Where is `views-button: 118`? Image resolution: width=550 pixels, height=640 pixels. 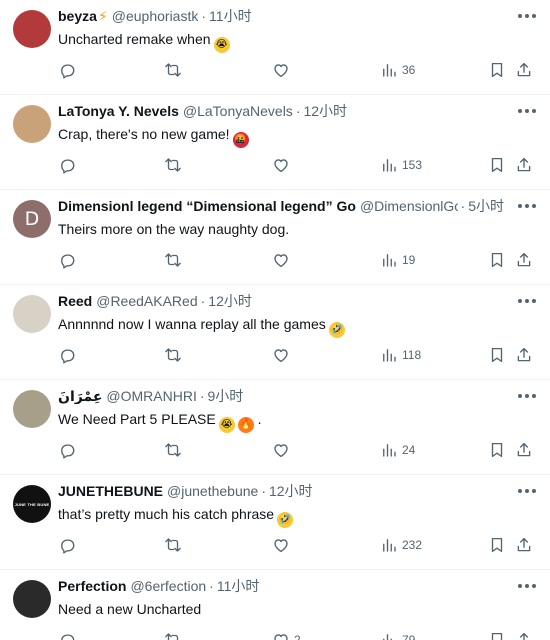
views-button: 118 is located at coordinates (400, 355).